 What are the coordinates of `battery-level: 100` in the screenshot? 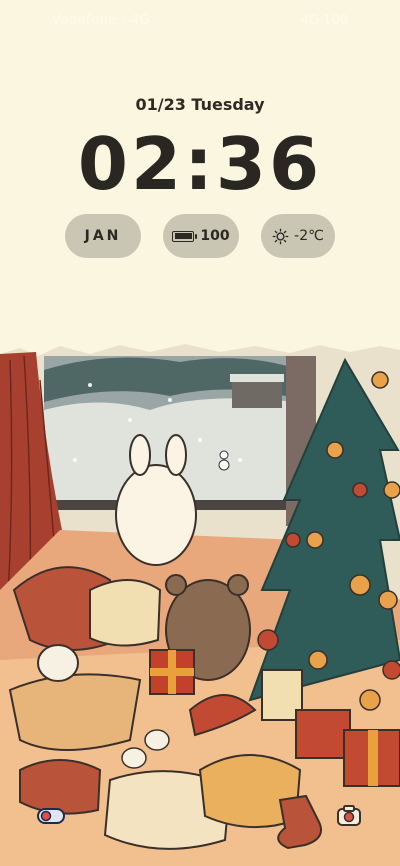 It's located at (215, 236).